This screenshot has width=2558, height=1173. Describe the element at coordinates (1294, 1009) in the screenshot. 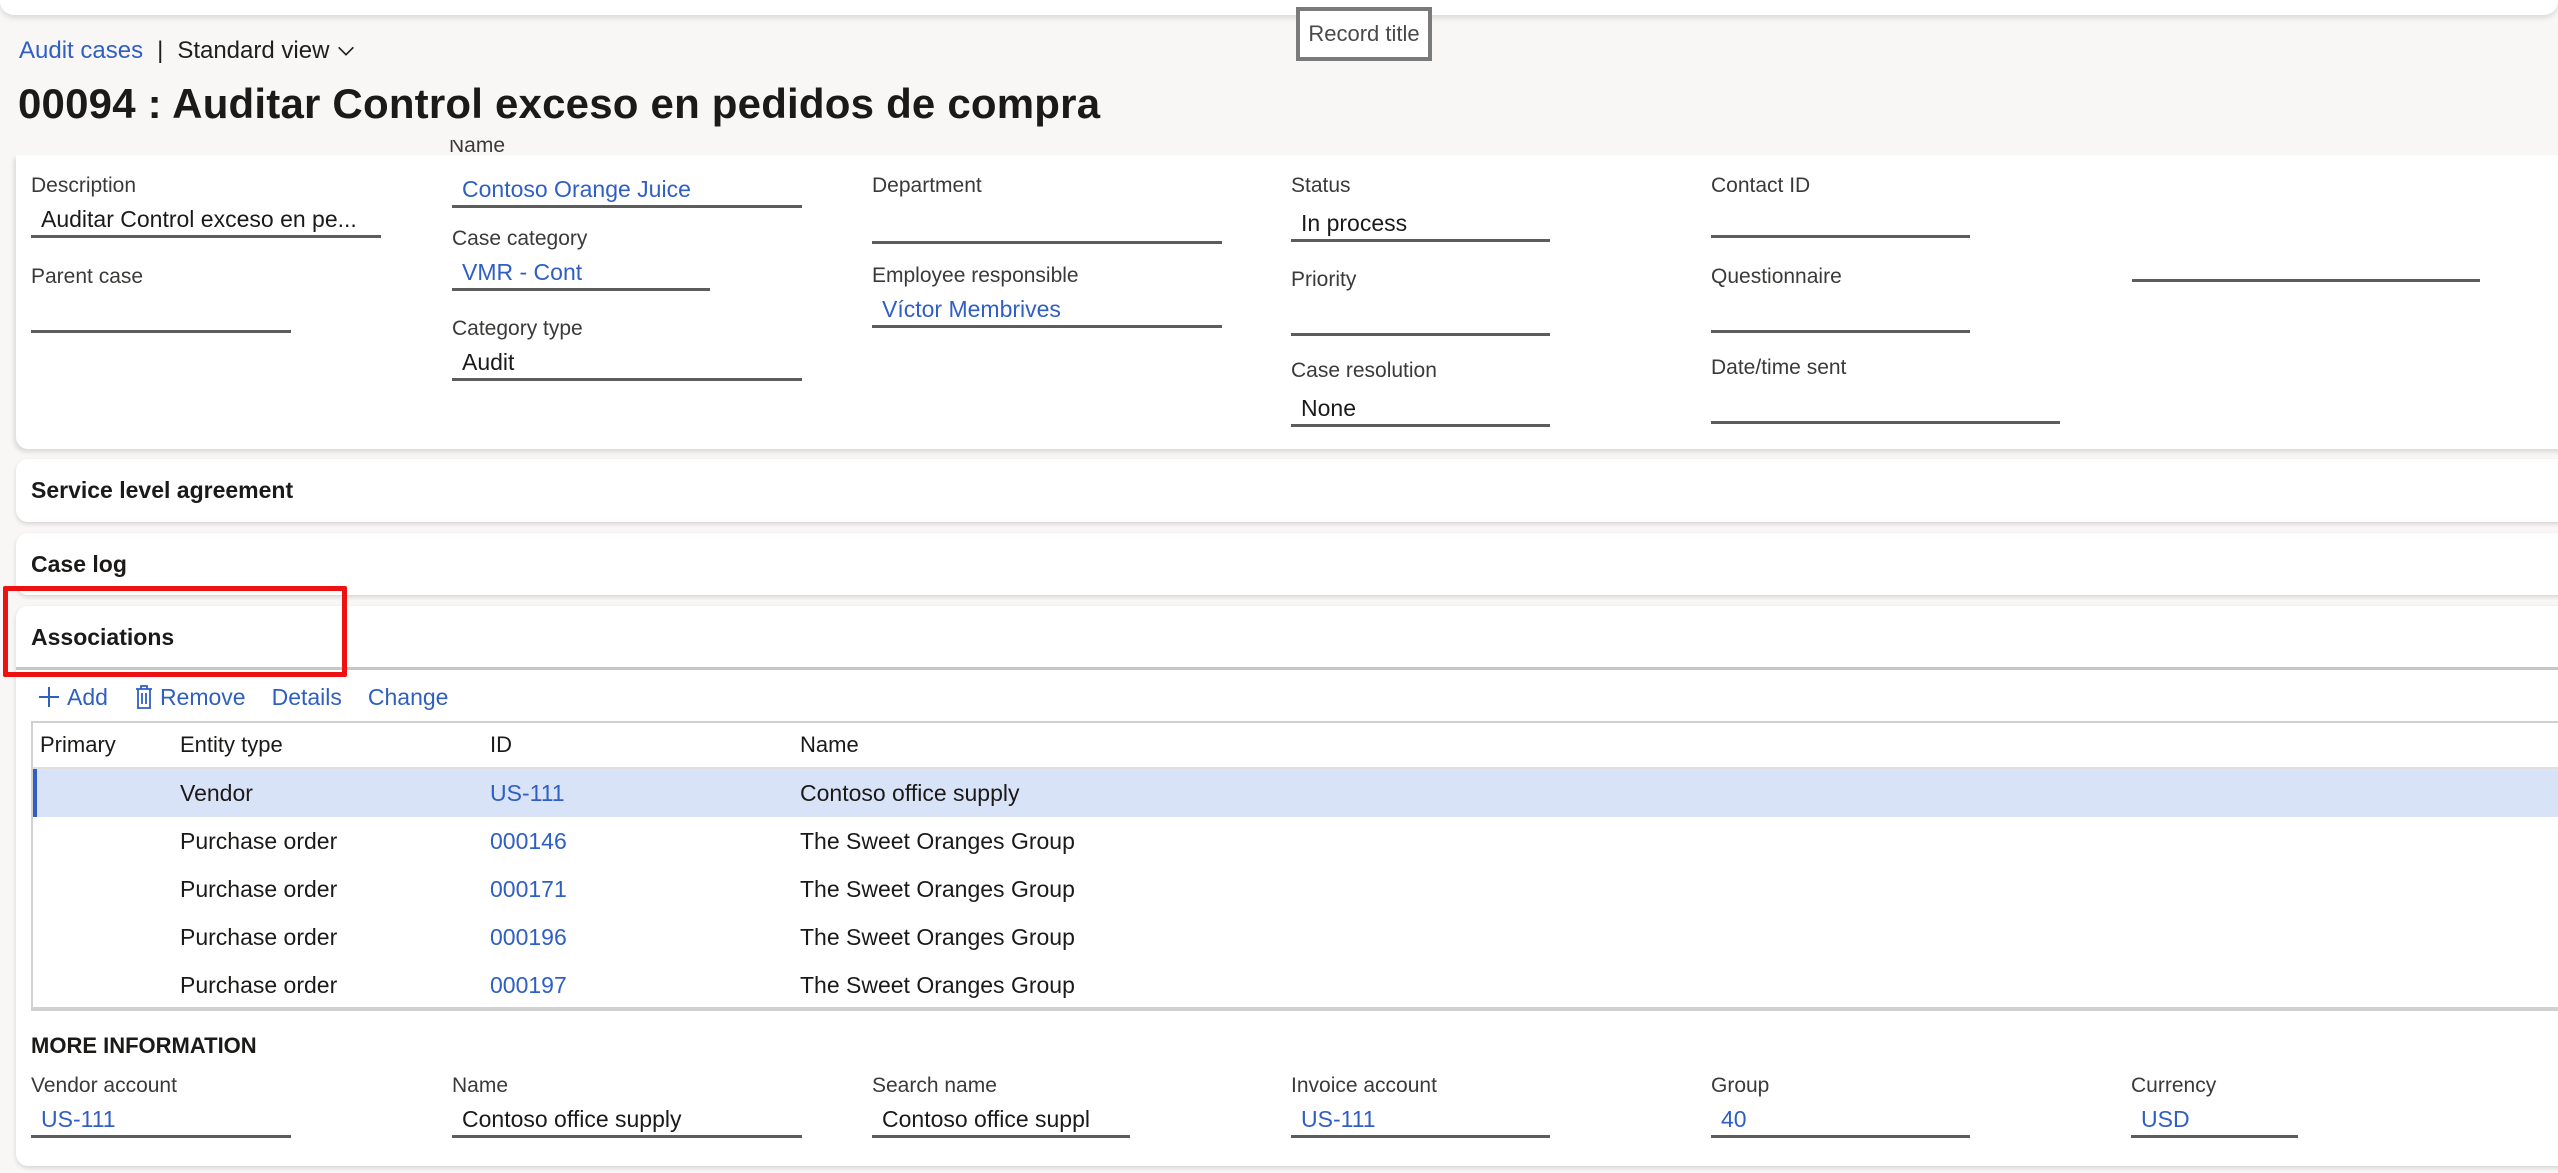

I see `grid-bottom-border` at that location.